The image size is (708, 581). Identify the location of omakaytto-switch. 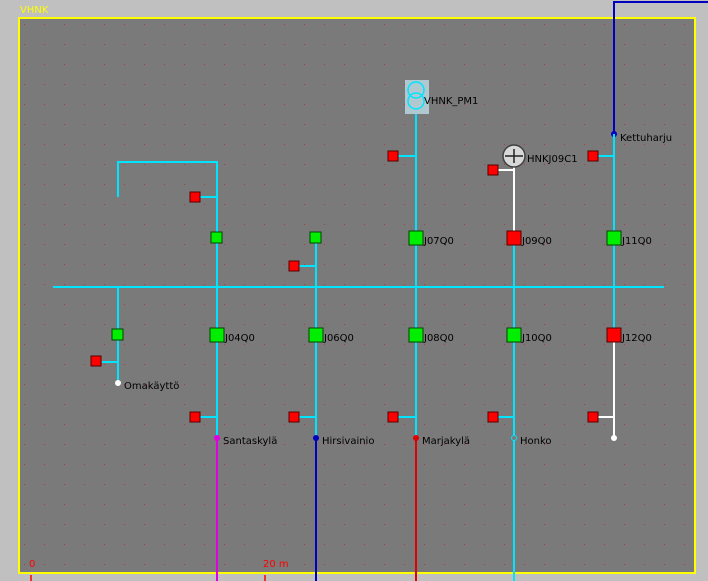
(117, 334).